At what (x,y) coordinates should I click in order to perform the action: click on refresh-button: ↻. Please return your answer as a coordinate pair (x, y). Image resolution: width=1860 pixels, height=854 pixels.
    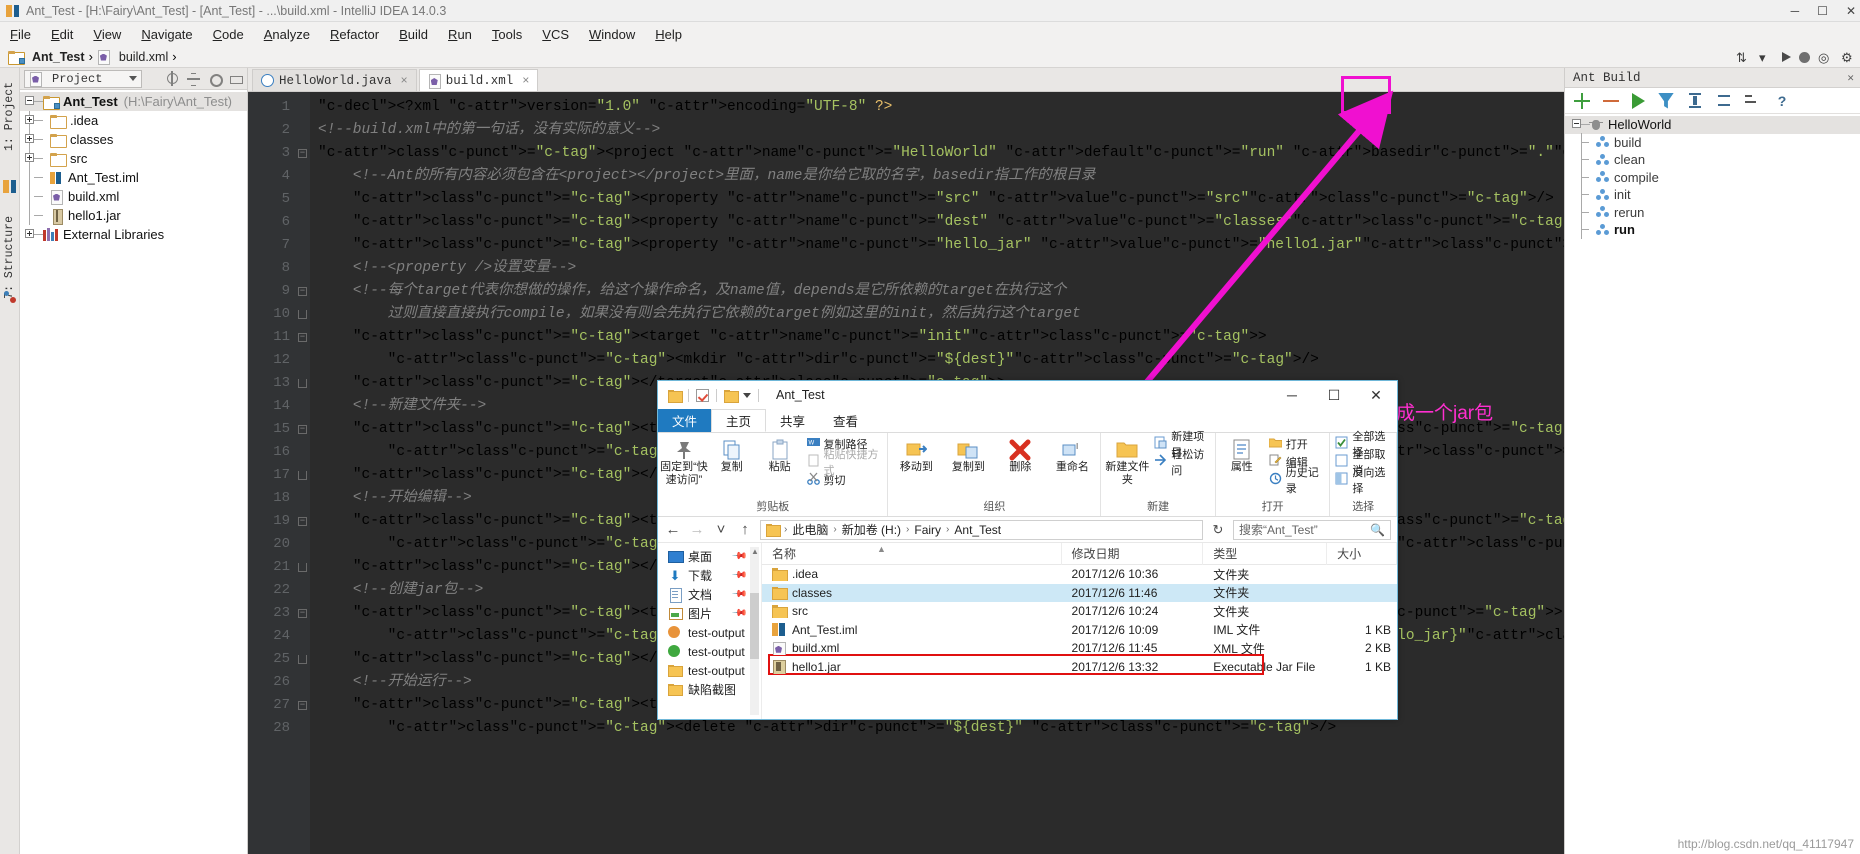
    Looking at the image, I should click on (1218, 530).